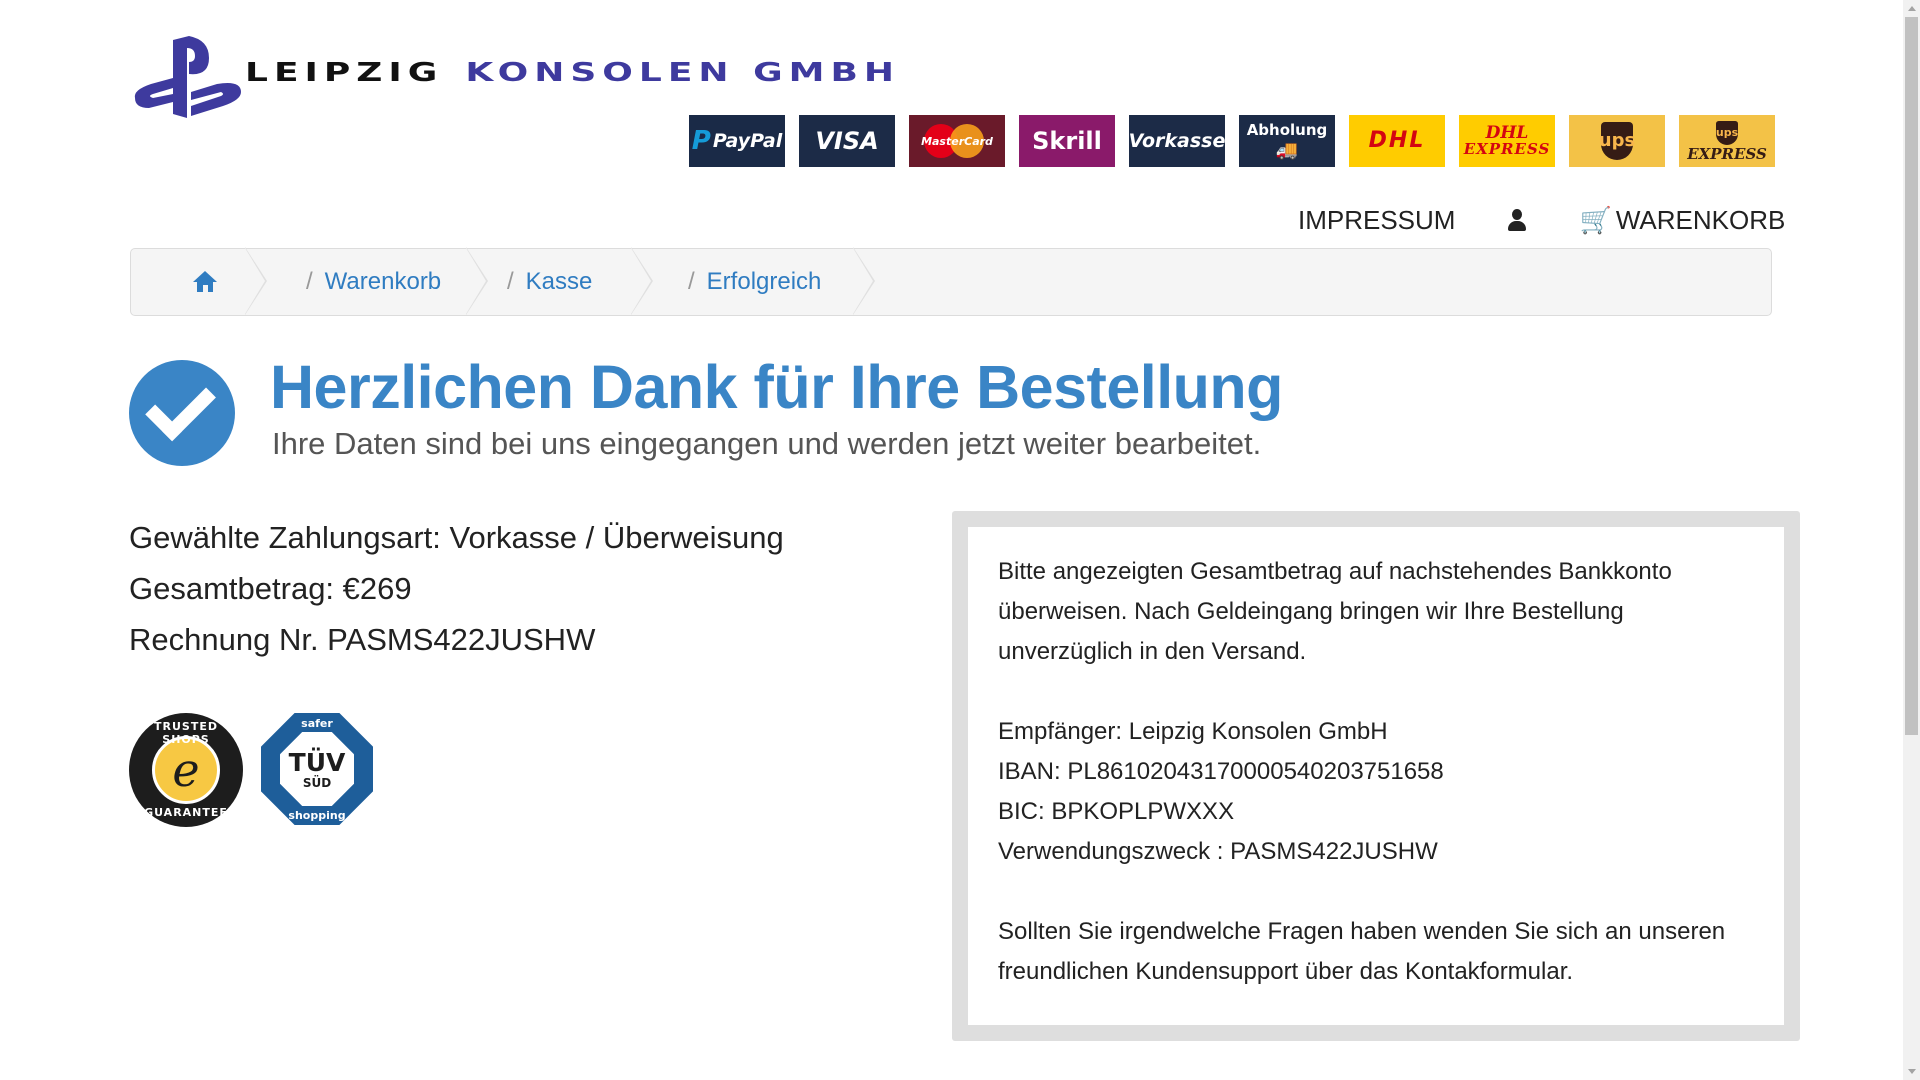 The height and width of the screenshot is (1080, 1920). I want to click on nav-impressum-link: IMPRESSUM, so click(1376, 220).